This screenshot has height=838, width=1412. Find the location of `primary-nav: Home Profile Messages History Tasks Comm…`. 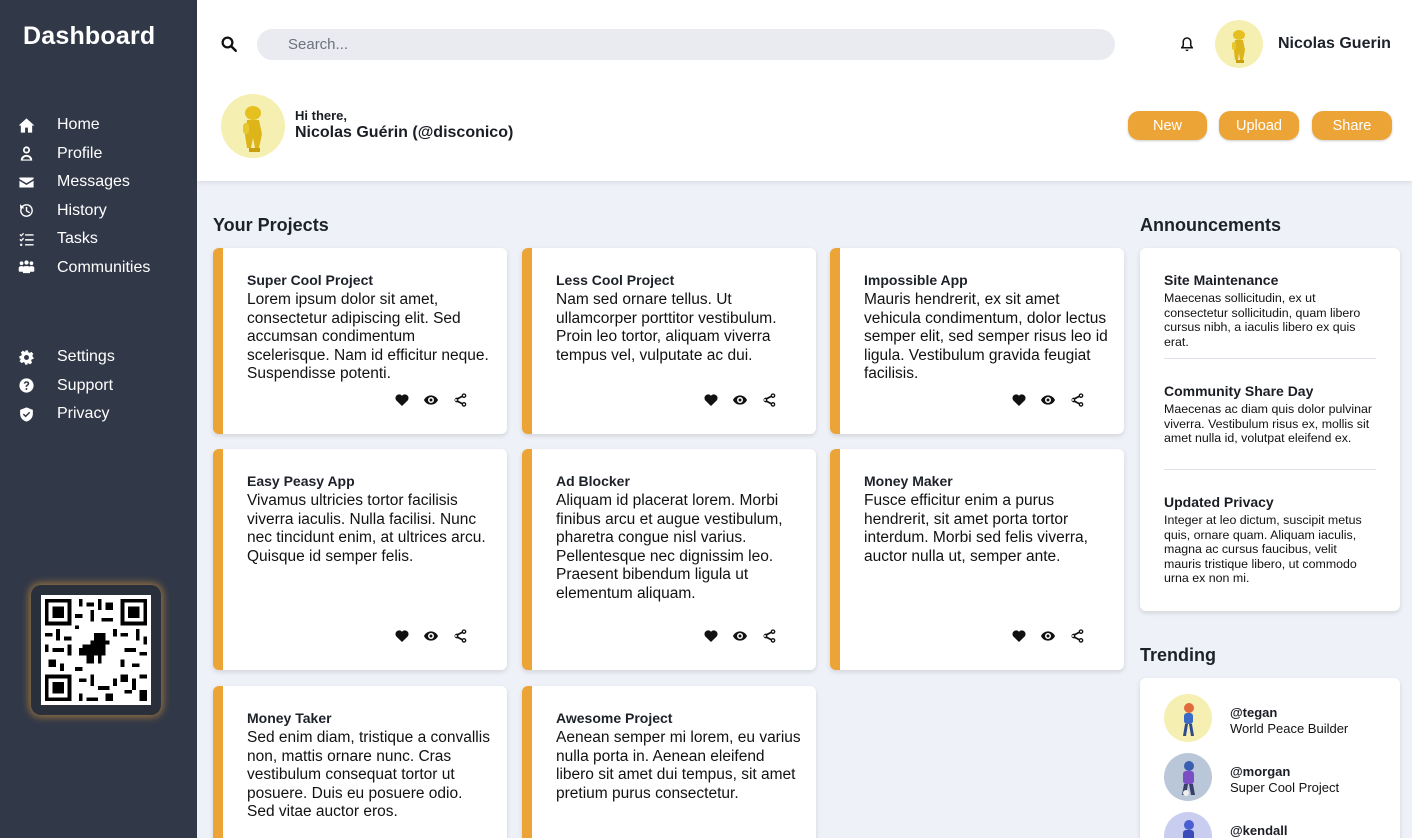

primary-nav: Home Profile Messages History Tasks Comm… is located at coordinates (98, 196).